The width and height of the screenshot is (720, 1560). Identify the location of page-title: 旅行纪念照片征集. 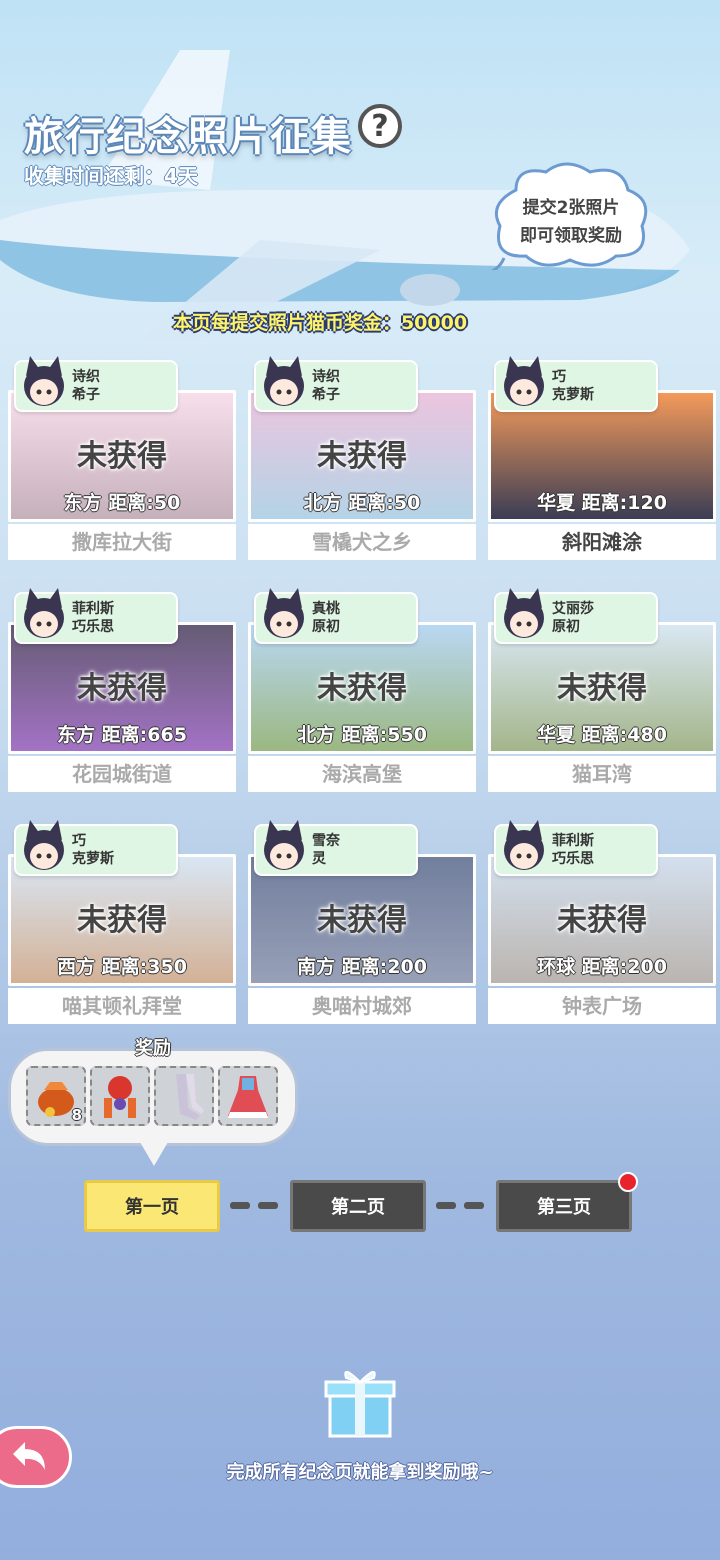
(188, 137).